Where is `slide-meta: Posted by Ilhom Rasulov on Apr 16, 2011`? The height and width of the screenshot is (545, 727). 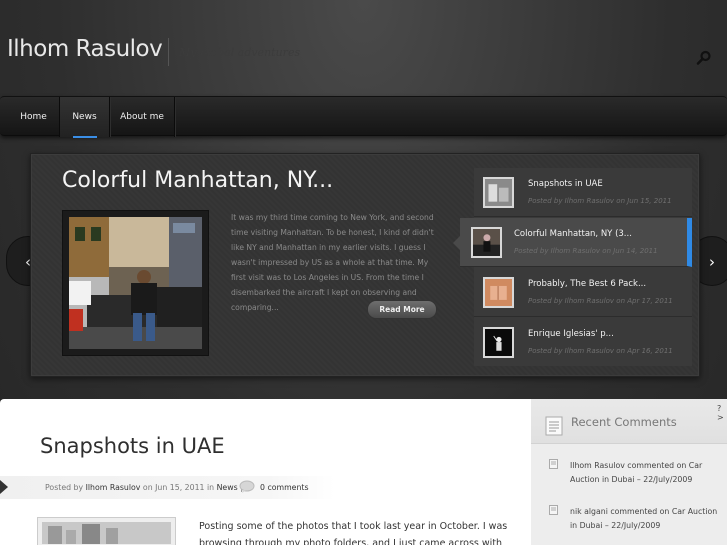
slide-meta: Posted by Ilhom Rasulov on Apr 16, 2011 is located at coordinates (600, 351).